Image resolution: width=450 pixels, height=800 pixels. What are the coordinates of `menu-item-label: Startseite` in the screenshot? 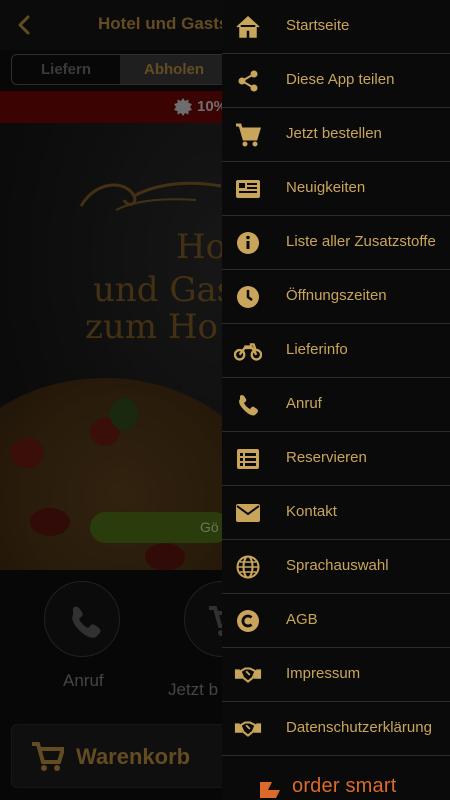 It's located at (318, 25).